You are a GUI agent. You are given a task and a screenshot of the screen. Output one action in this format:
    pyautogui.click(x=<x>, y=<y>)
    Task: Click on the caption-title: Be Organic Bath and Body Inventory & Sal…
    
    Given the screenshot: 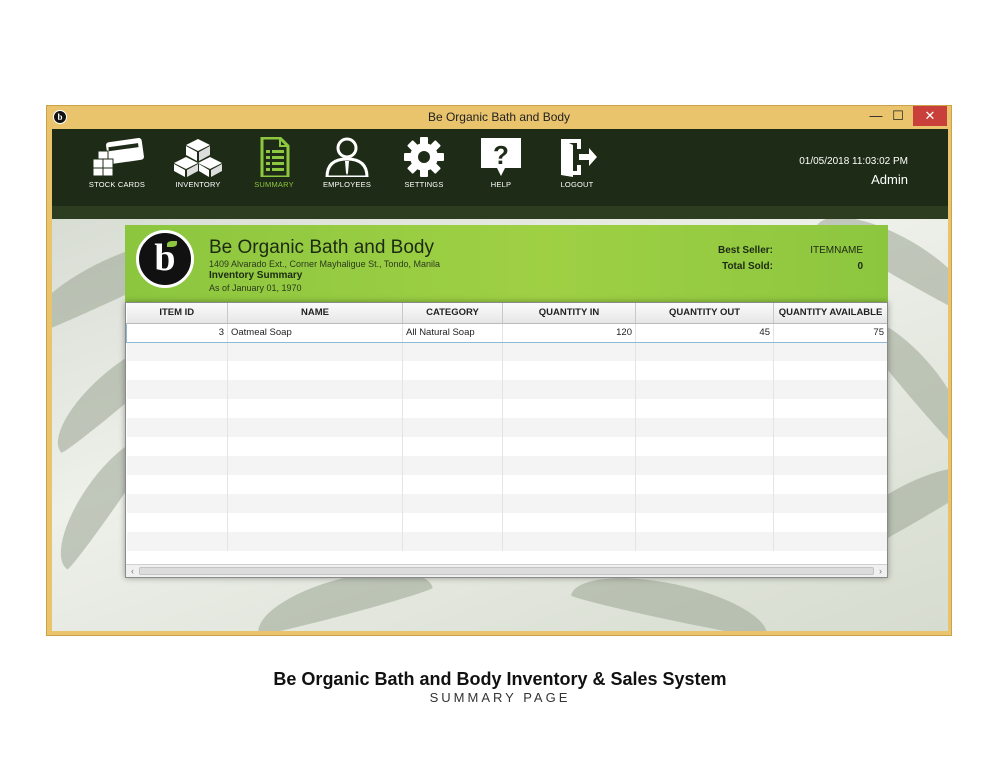 What is the action you would take?
    pyautogui.click(x=500, y=679)
    